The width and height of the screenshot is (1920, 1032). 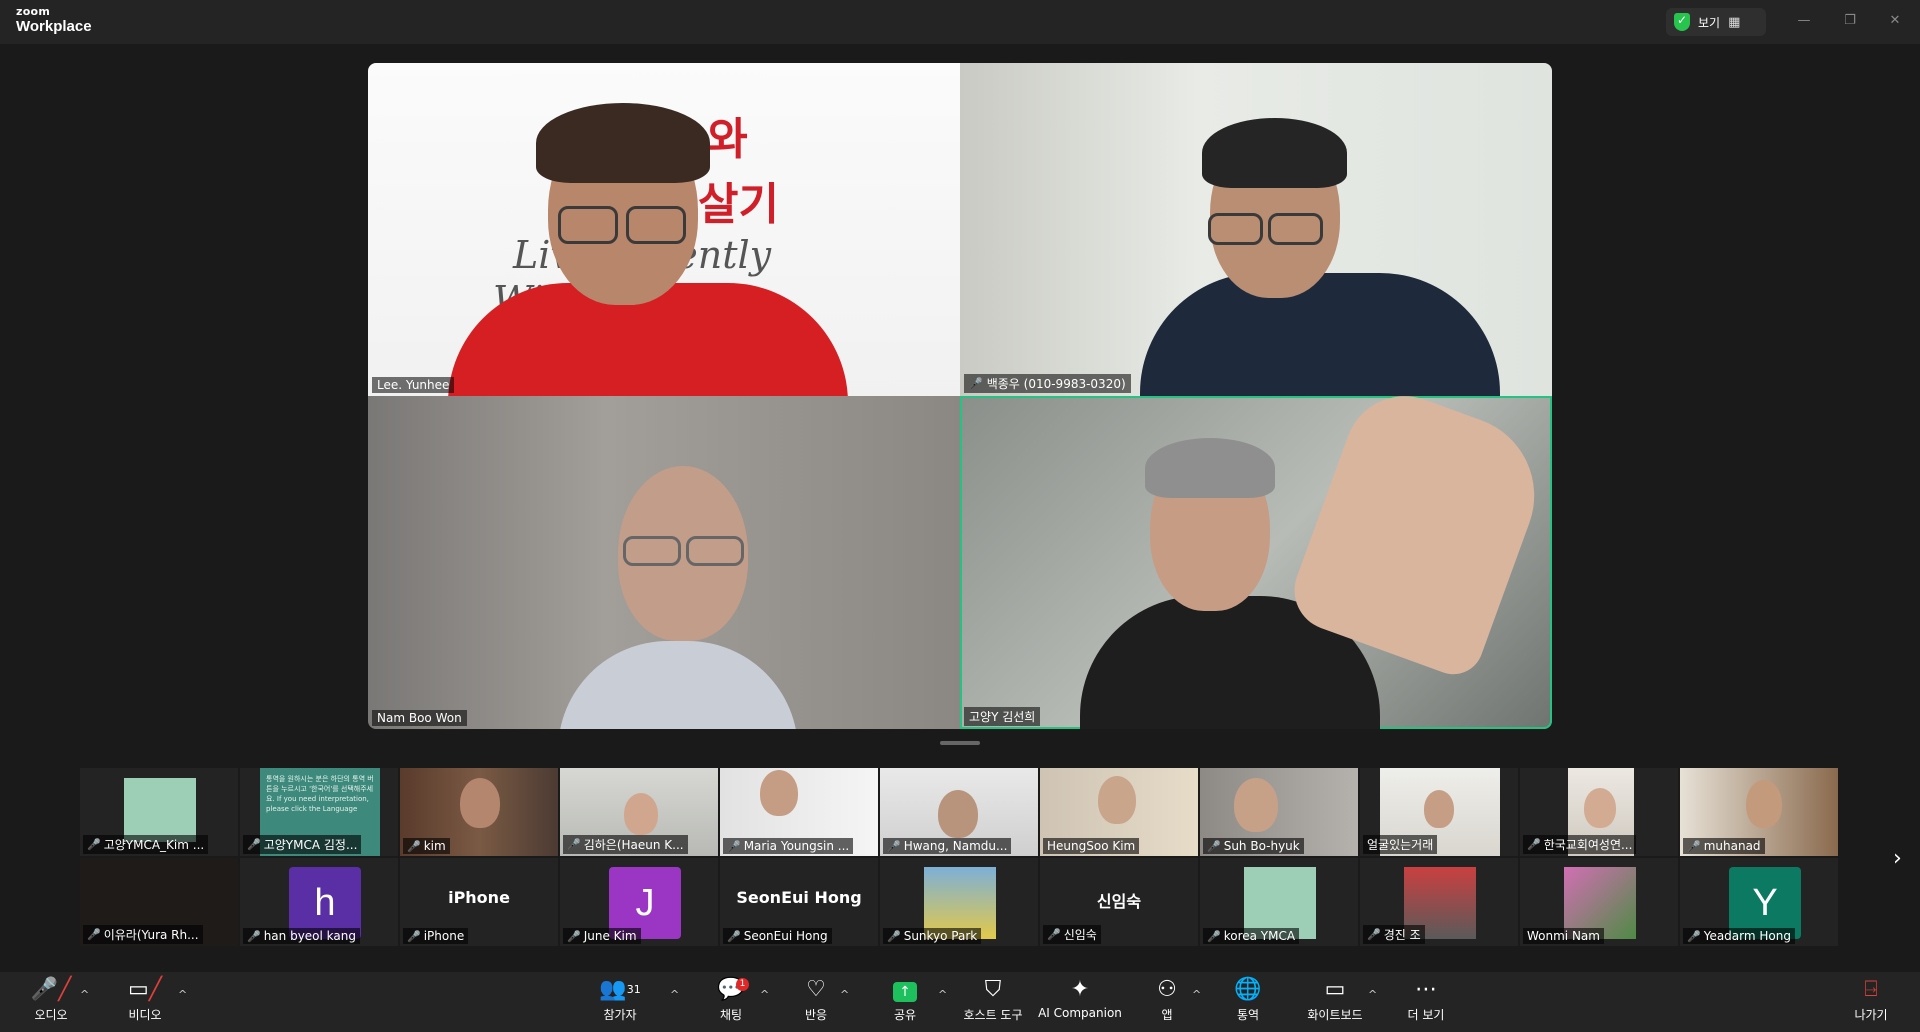 I want to click on share-label: 공유, so click(x=905, y=1015).